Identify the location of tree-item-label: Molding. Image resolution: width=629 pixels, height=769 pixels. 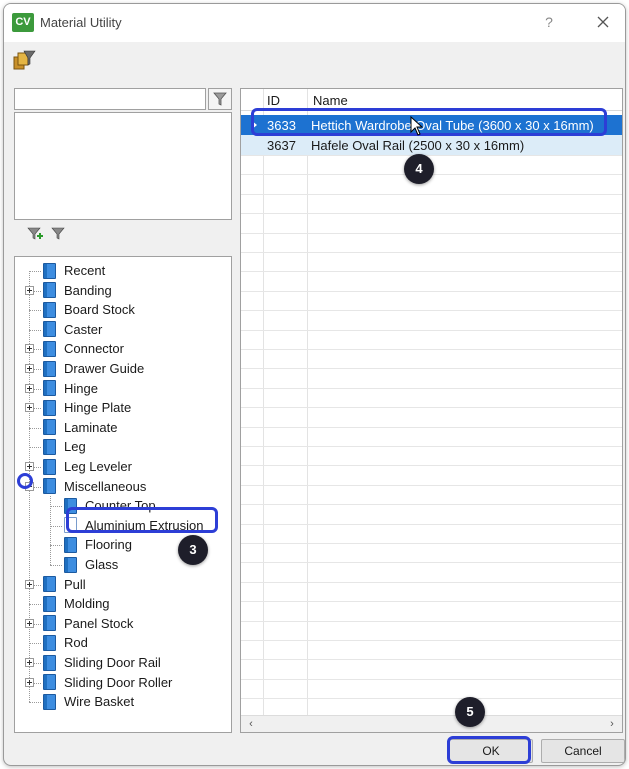
(87, 604).